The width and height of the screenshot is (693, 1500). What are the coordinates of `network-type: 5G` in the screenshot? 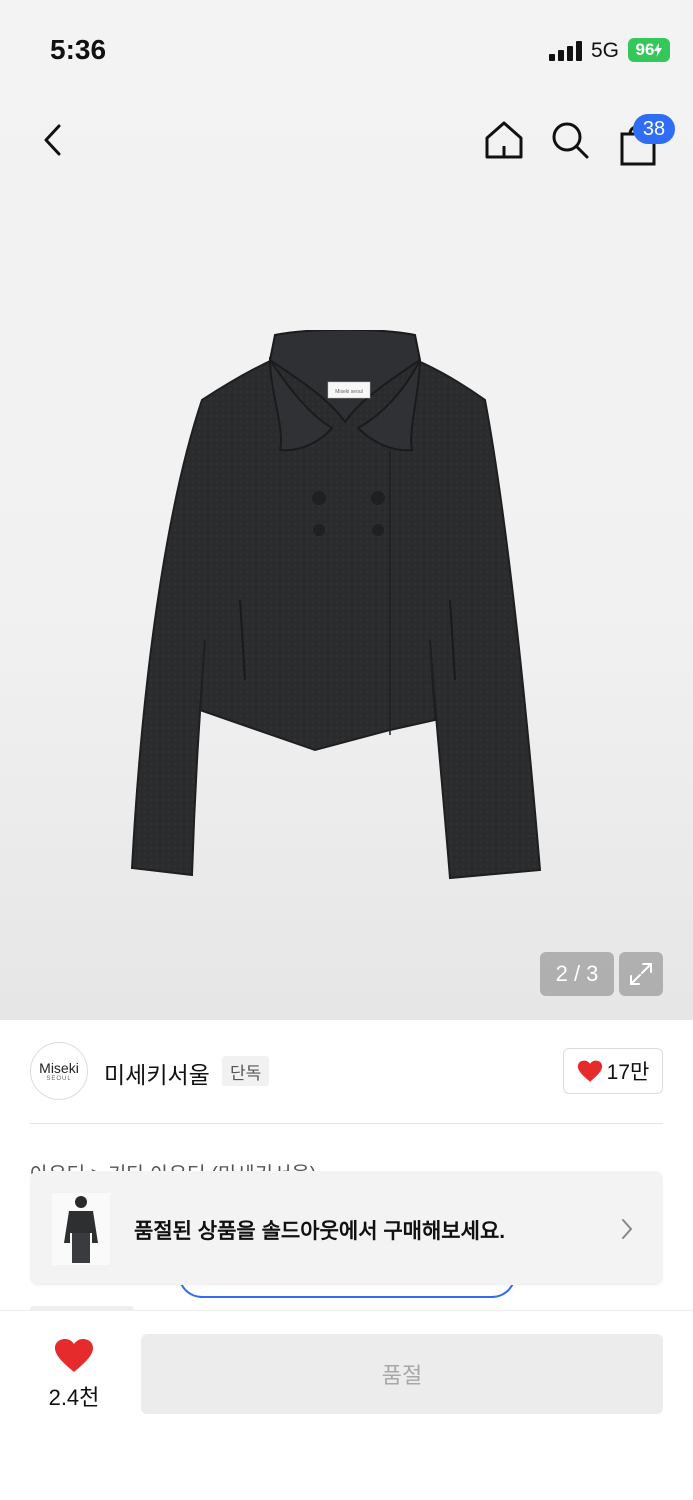 It's located at (605, 50).